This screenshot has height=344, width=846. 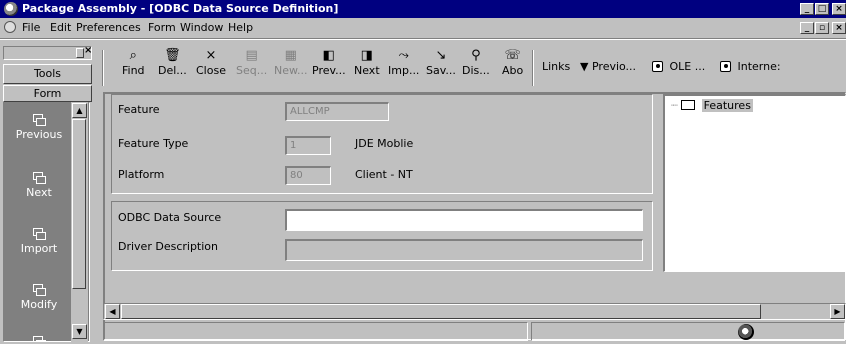 What do you see at coordinates (759, 66) in the screenshot?
I see `internet-link-label: Interne:` at bounding box center [759, 66].